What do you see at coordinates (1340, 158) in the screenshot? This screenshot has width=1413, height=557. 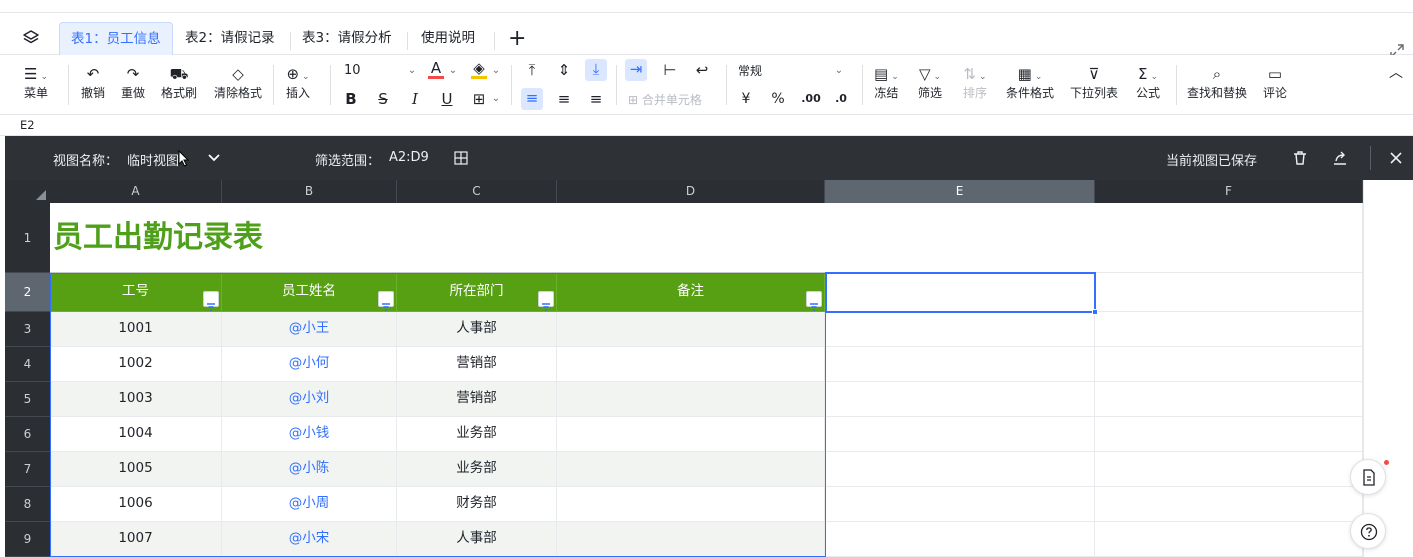 I see `share-icon` at bounding box center [1340, 158].